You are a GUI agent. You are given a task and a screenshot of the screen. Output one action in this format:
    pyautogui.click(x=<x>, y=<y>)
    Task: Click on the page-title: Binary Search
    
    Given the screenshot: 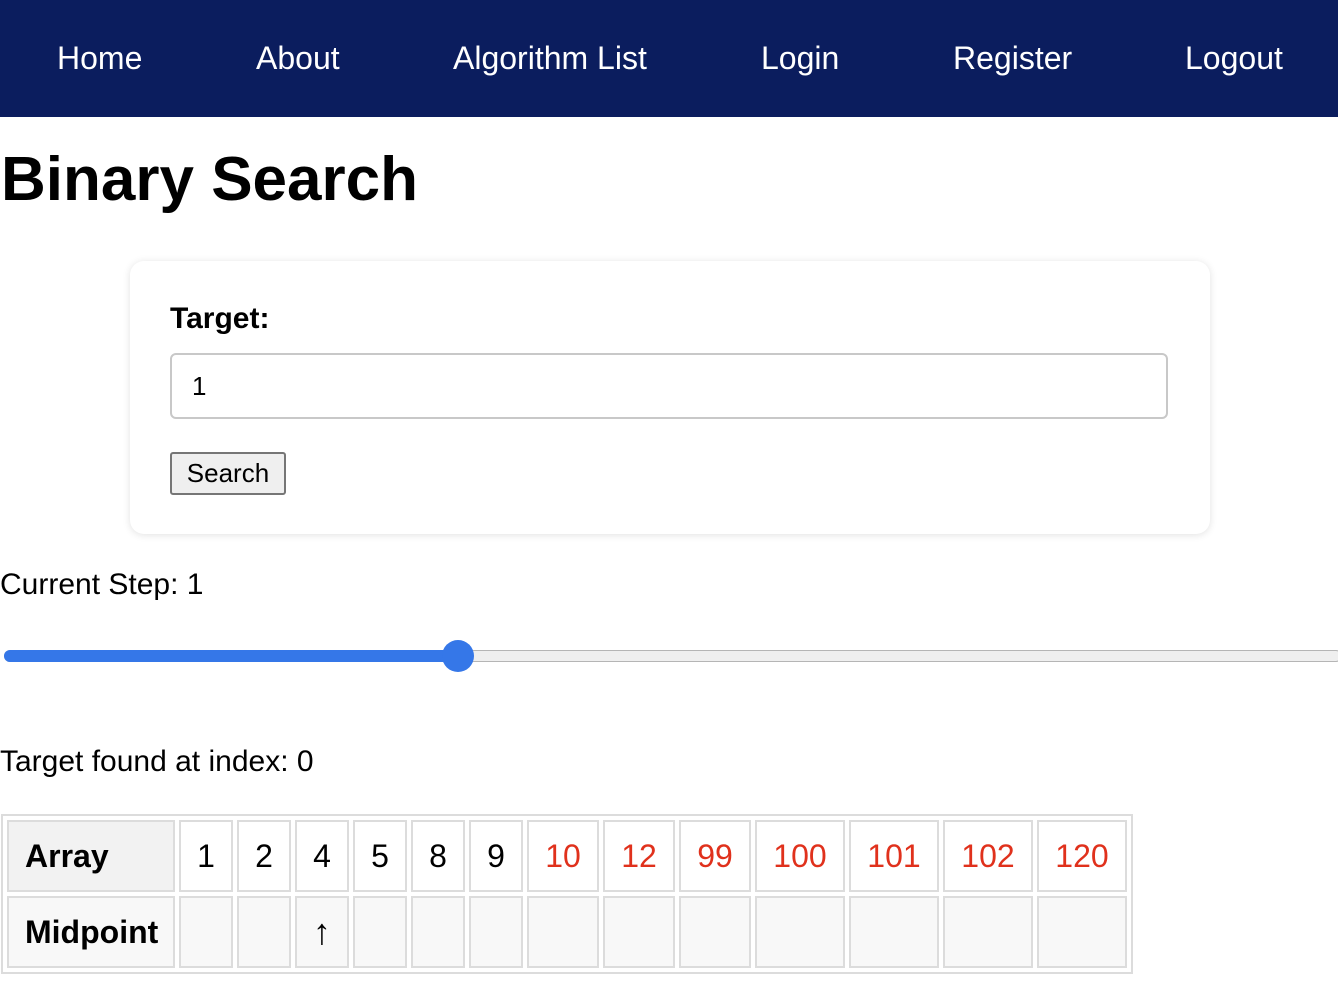 What is the action you would take?
    pyautogui.click(x=209, y=179)
    